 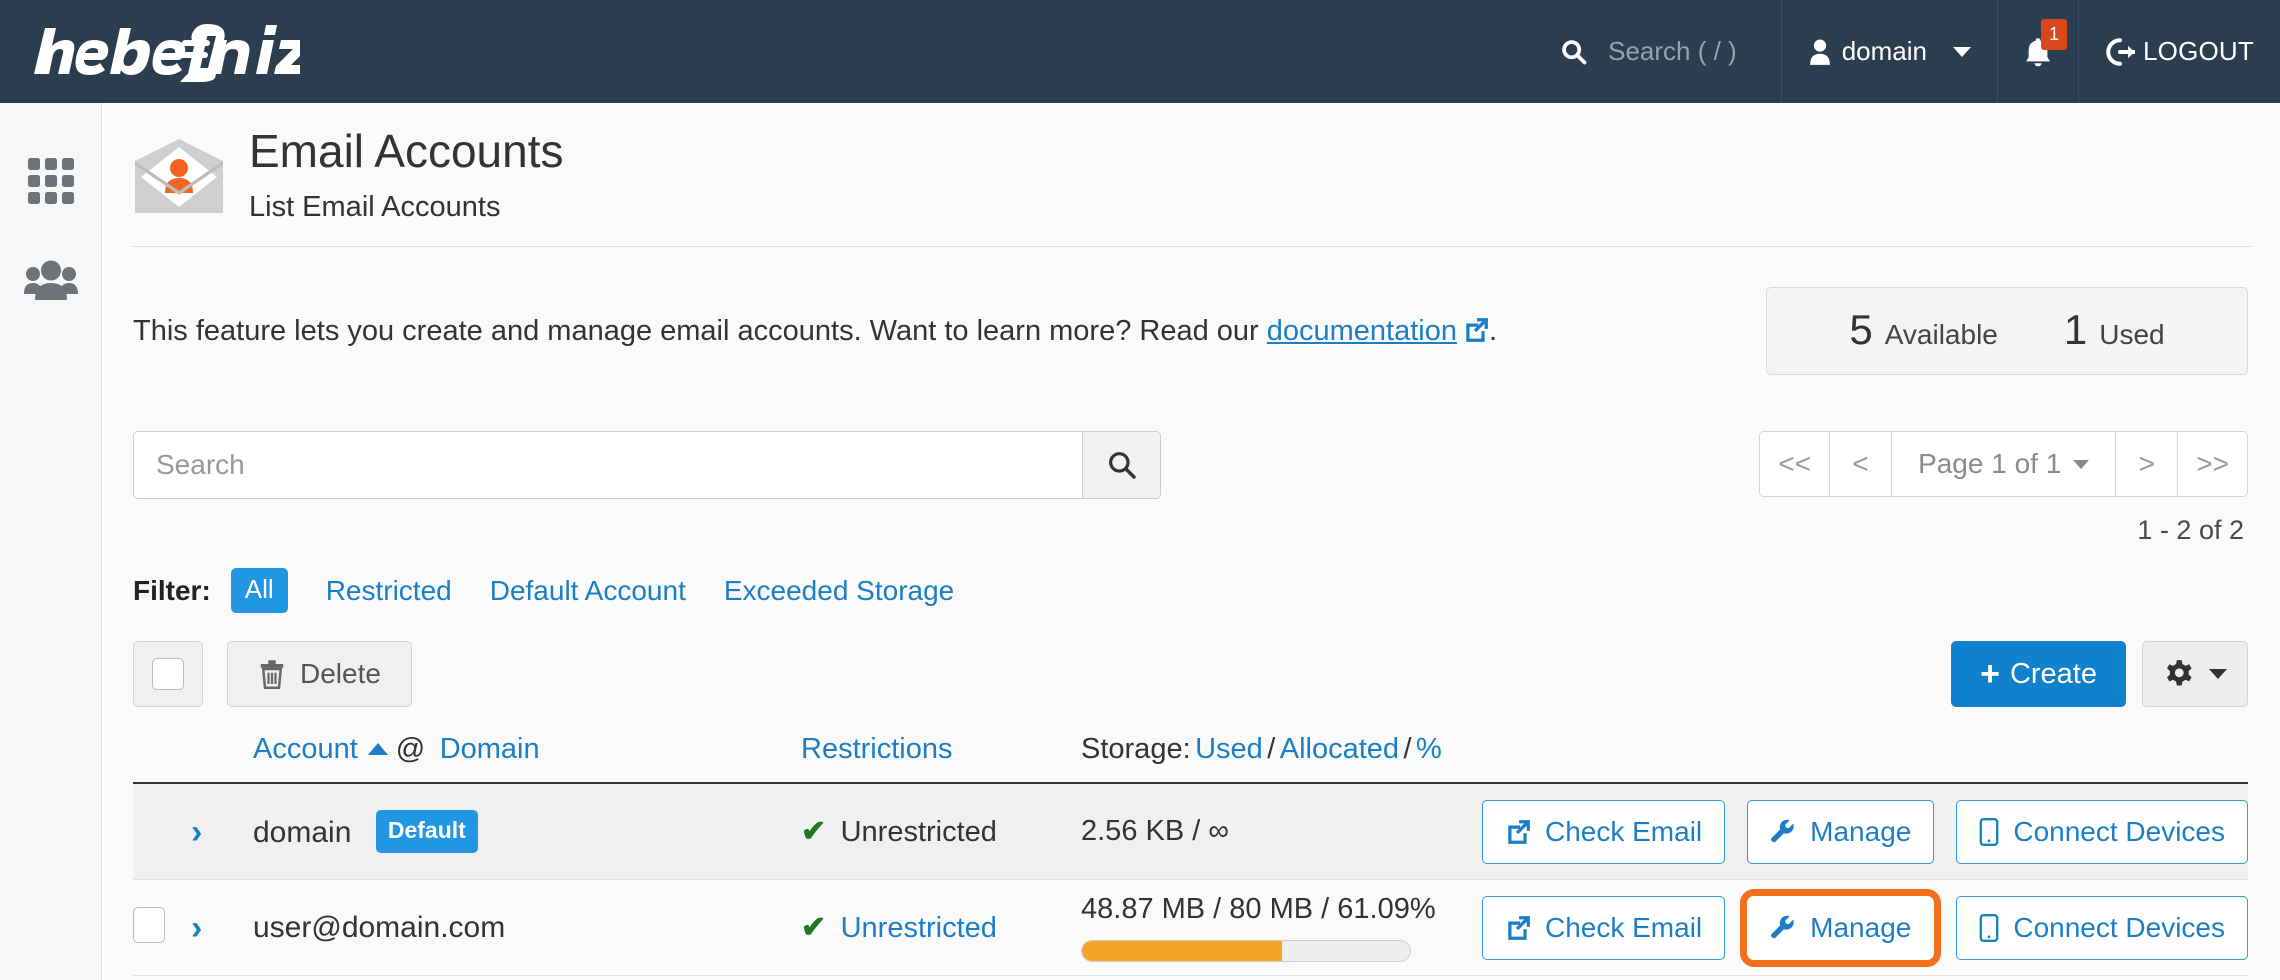 I want to click on row-actions-cell: Check Email Manage Connect Devices, so click(x=1864, y=927).